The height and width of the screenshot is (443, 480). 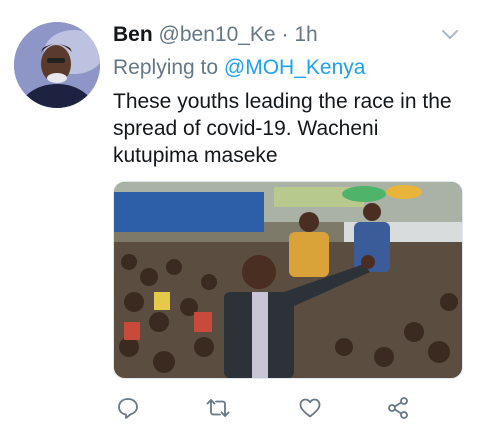 I want to click on share-icon, so click(x=398, y=408).